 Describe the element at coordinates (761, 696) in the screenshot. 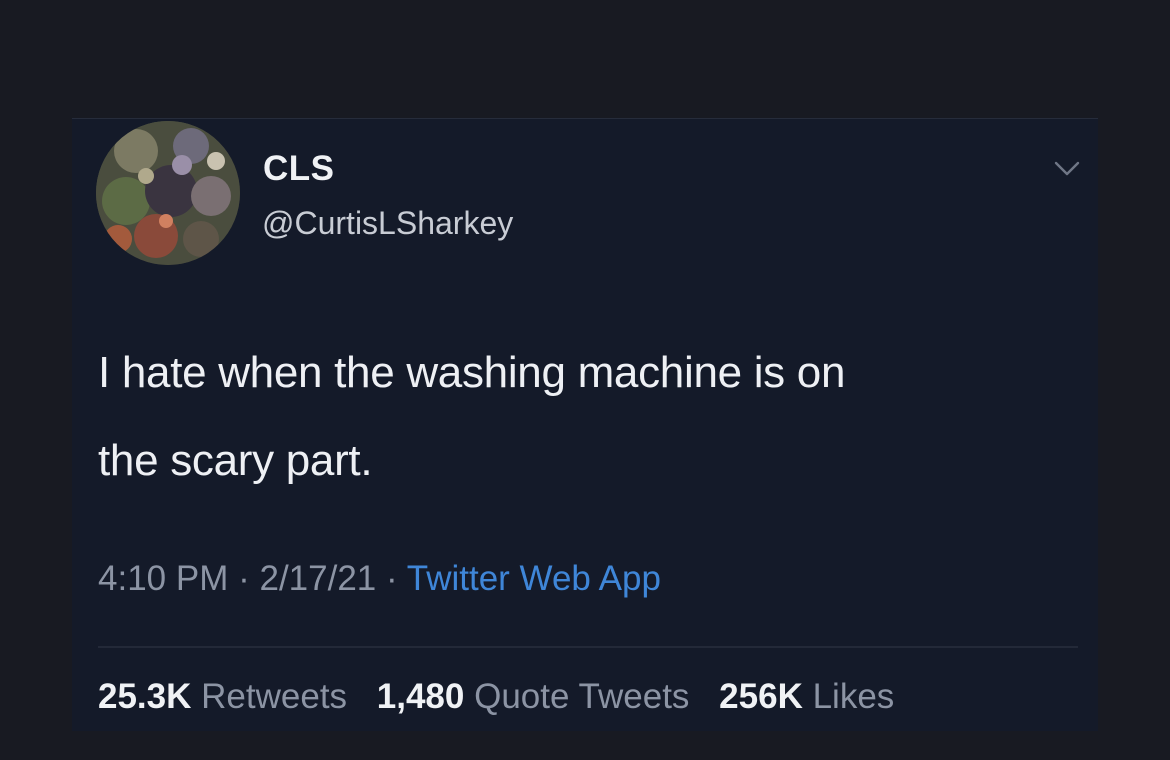

I see `likes-count: 256K` at that location.